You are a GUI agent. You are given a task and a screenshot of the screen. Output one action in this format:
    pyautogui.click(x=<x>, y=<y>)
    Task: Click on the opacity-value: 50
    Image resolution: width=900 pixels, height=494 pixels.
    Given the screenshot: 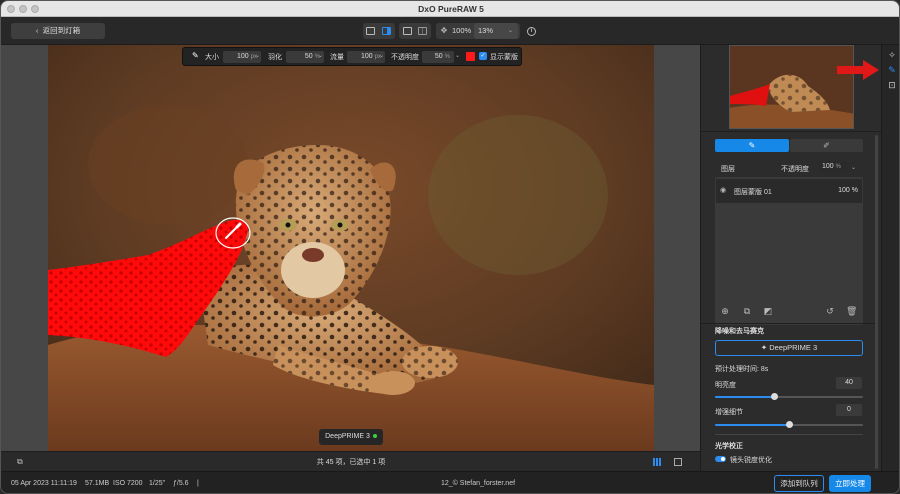 What is the action you would take?
    pyautogui.click(x=438, y=56)
    